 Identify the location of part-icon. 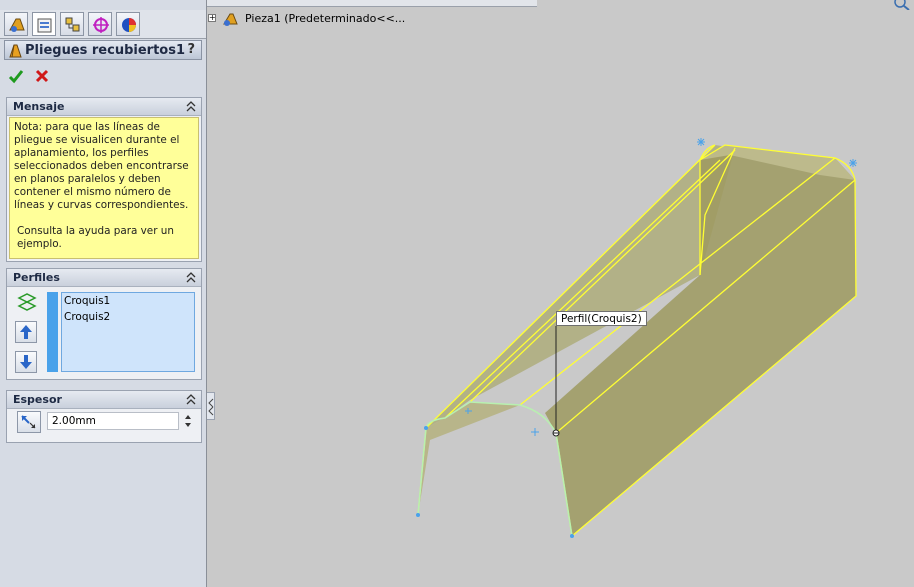
(230, 19).